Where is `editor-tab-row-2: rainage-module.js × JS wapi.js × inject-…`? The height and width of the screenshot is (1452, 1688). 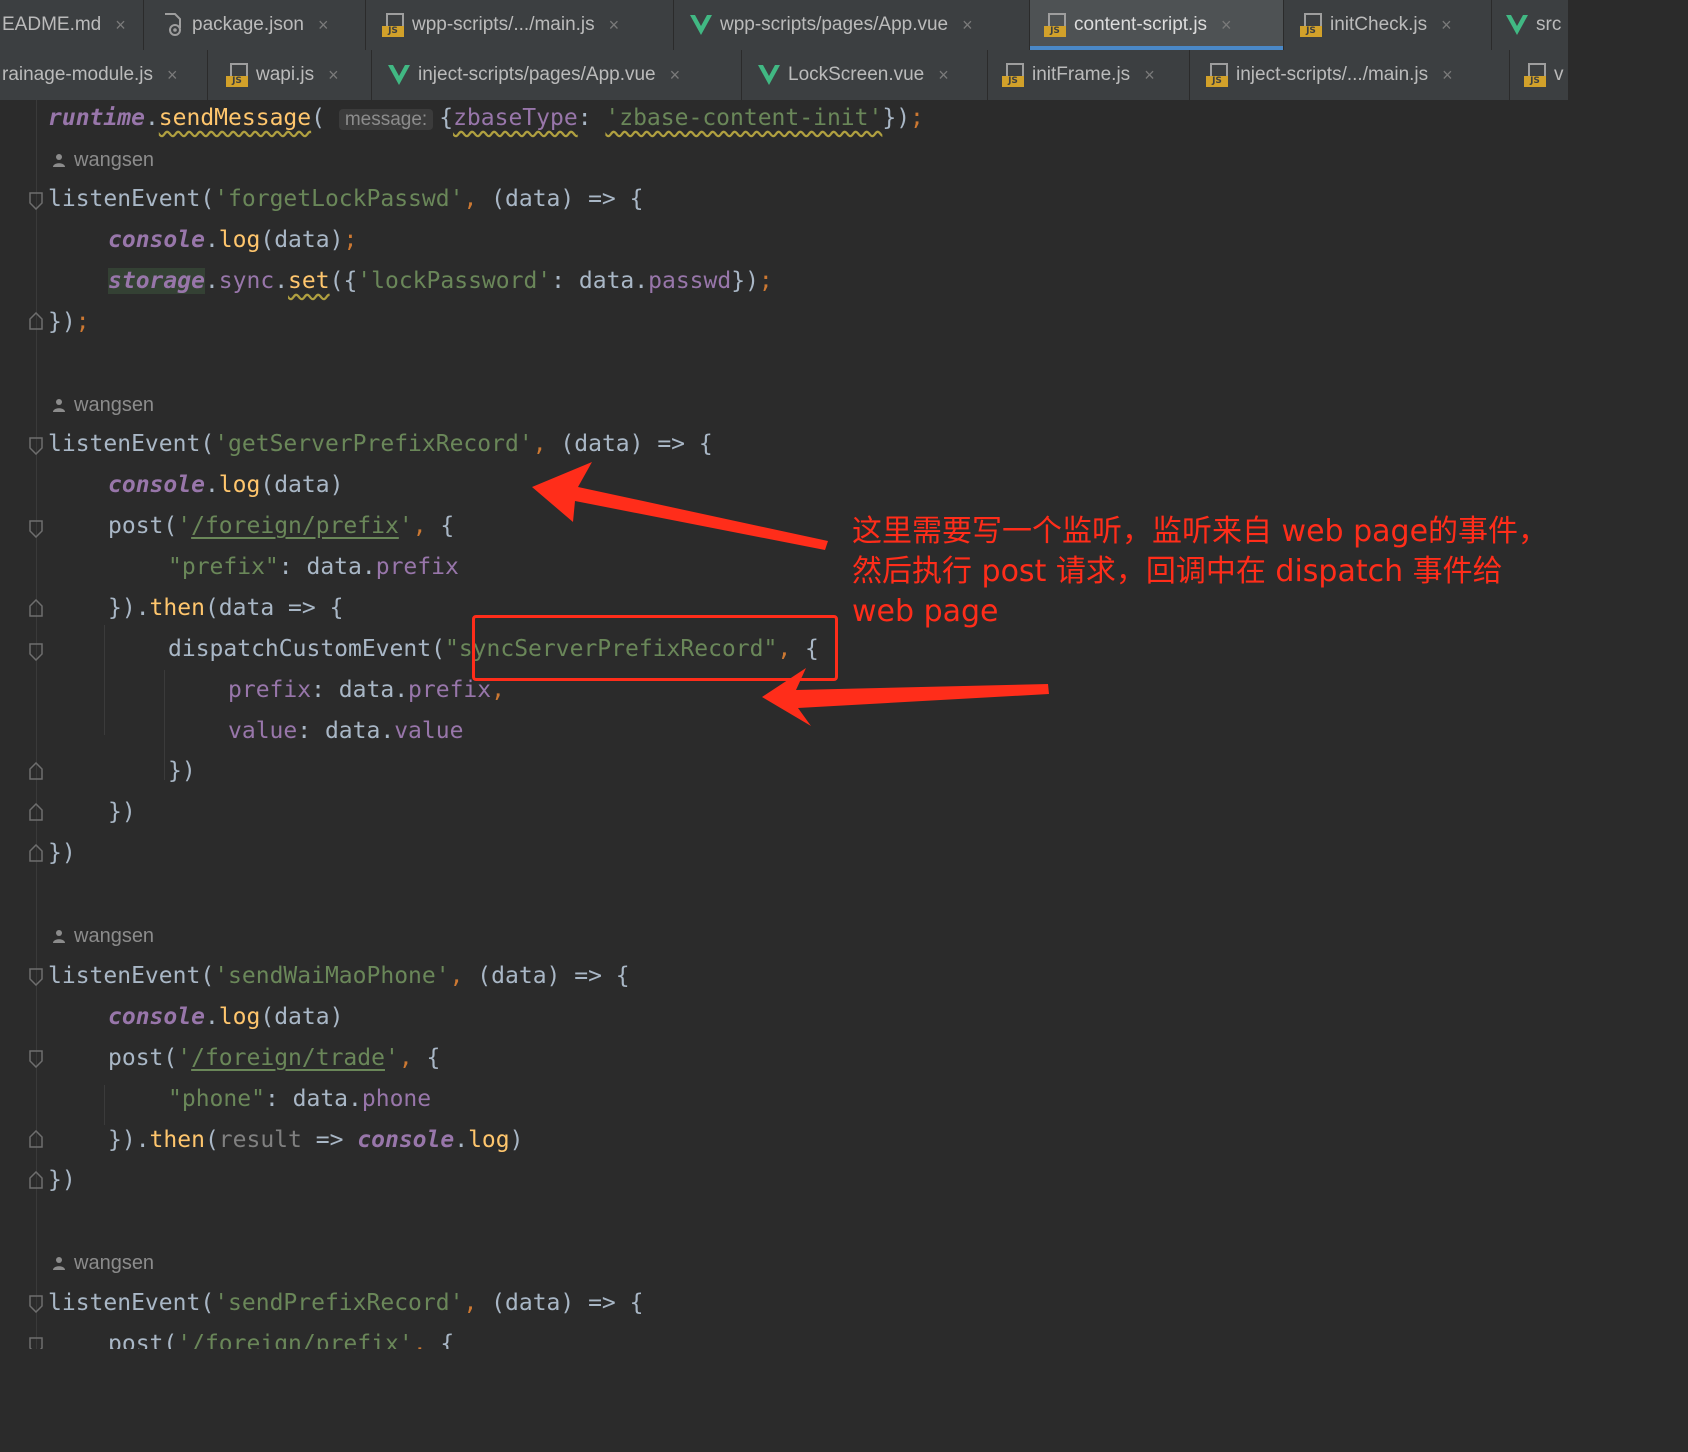 editor-tab-row-2: rainage-module.js × JS wapi.js × inject-… is located at coordinates (784, 75).